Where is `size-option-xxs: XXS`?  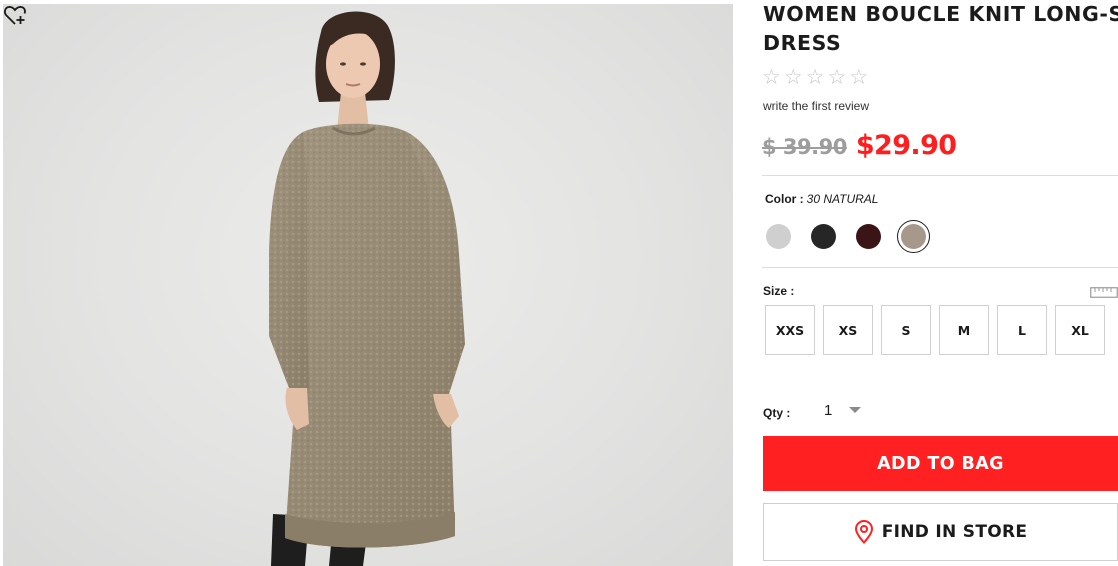
size-option-xxs: XXS is located at coordinates (790, 330).